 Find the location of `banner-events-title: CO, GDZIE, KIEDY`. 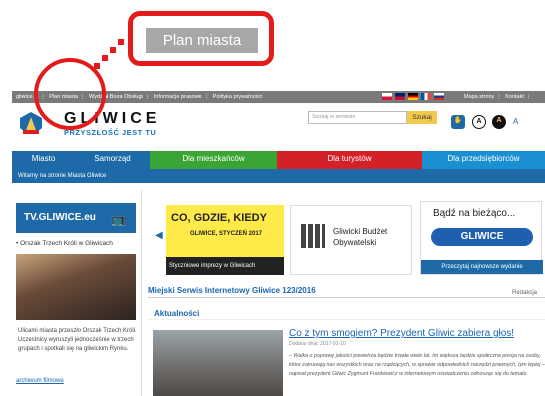

banner-events-title: CO, GDZIE, KIEDY is located at coordinates (219, 218).